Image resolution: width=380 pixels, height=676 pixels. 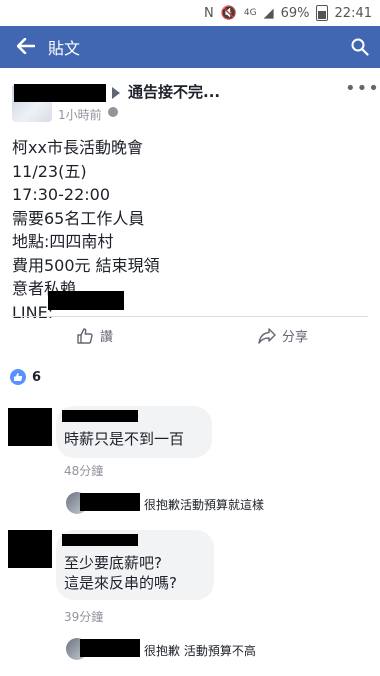 What do you see at coordinates (190, 47) in the screenshot?
I see `app-bar: 貼文` at bounding box center [190, 47].